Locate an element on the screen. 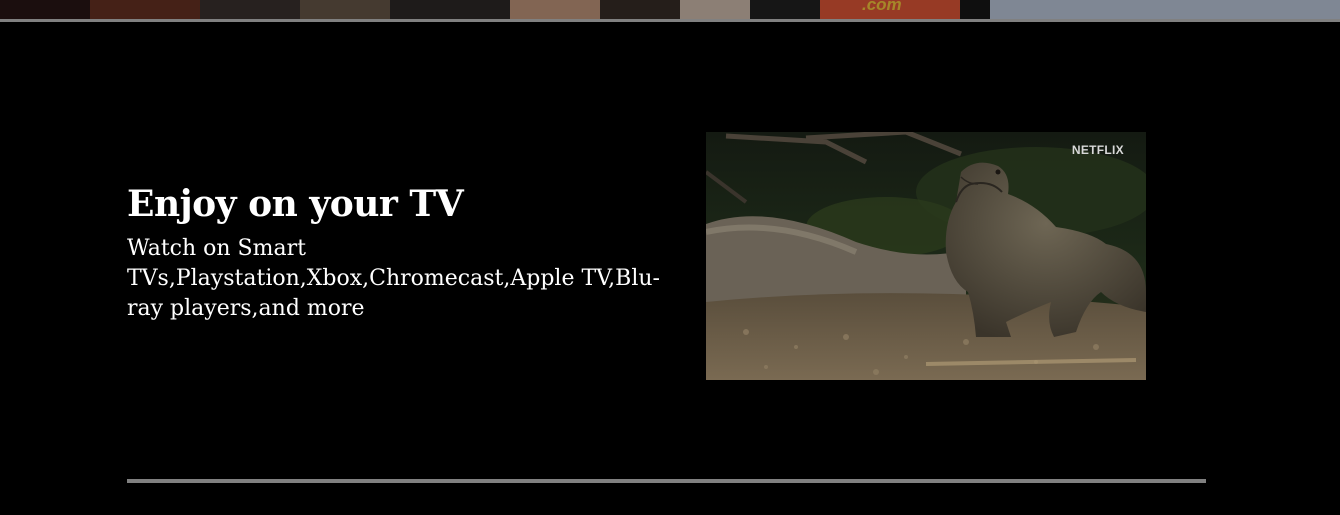 The width and height of the screenshot is (1340, 515). hero-background-strip: .com is located at coordinates (670, 9).